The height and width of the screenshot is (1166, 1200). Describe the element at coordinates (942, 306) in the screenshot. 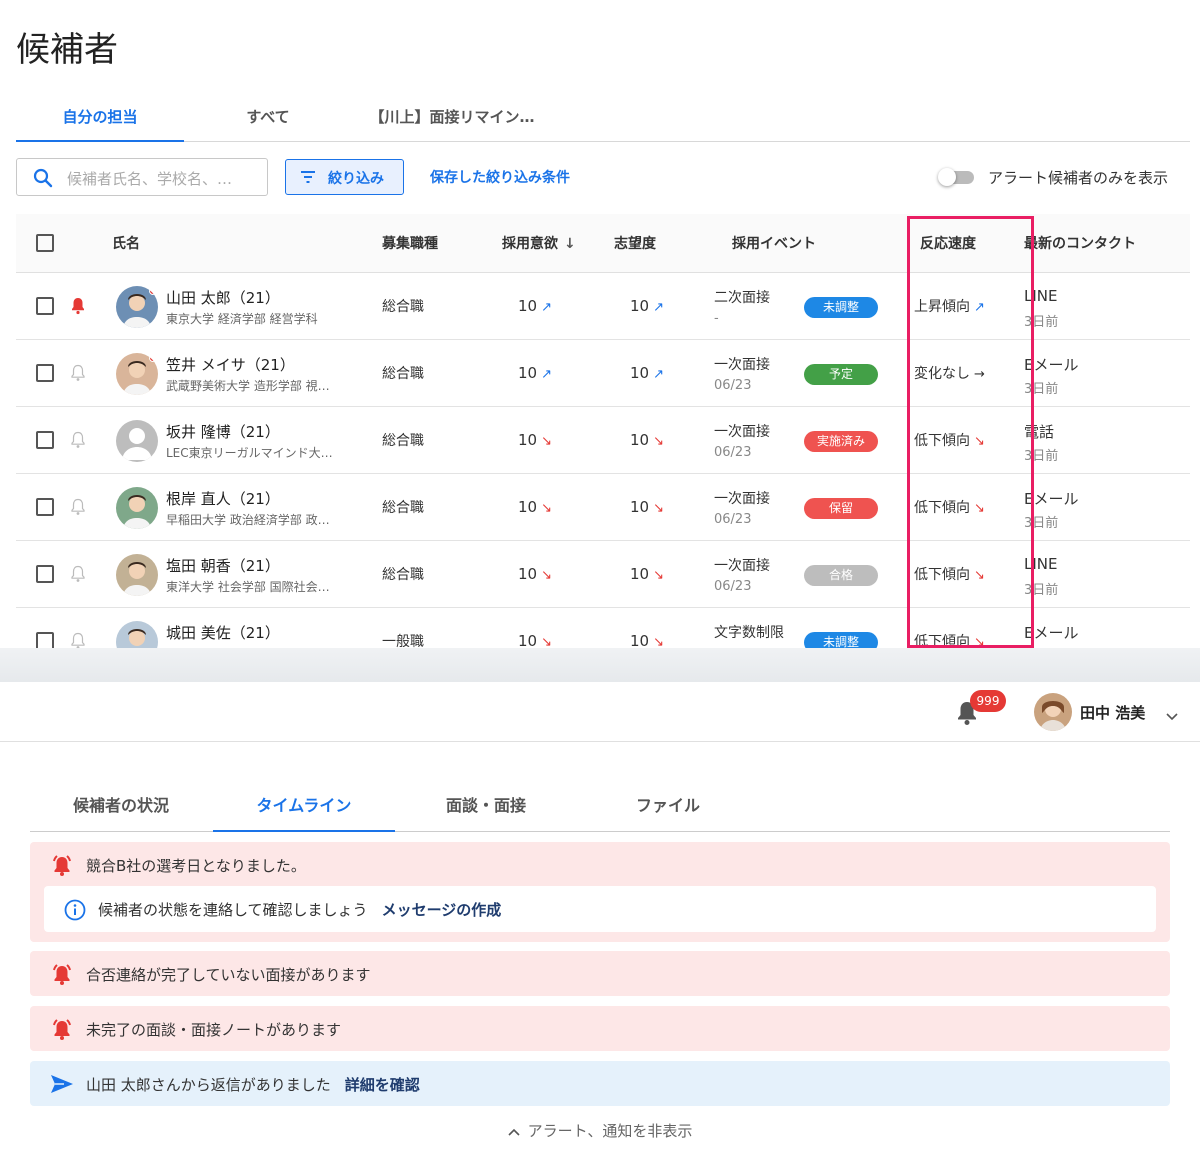

I see `reaction-speed: 上昇傾向` at that location.